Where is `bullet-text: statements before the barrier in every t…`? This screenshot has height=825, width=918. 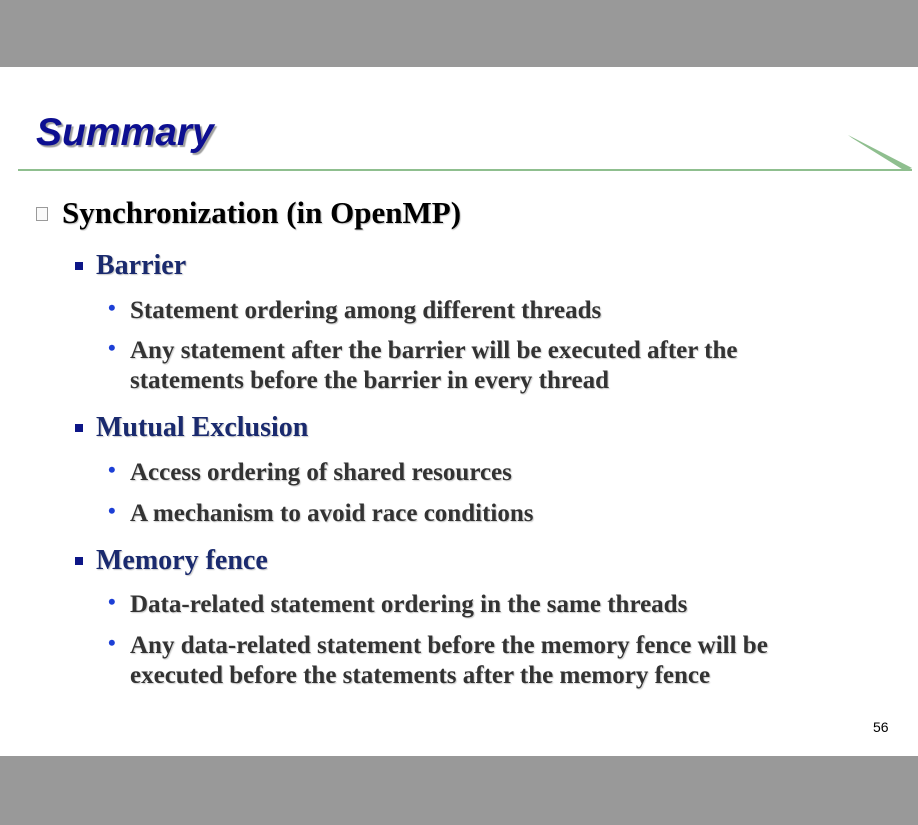
bullet-text: statements before the barrier in every t… is located at coordinates (370, 380).